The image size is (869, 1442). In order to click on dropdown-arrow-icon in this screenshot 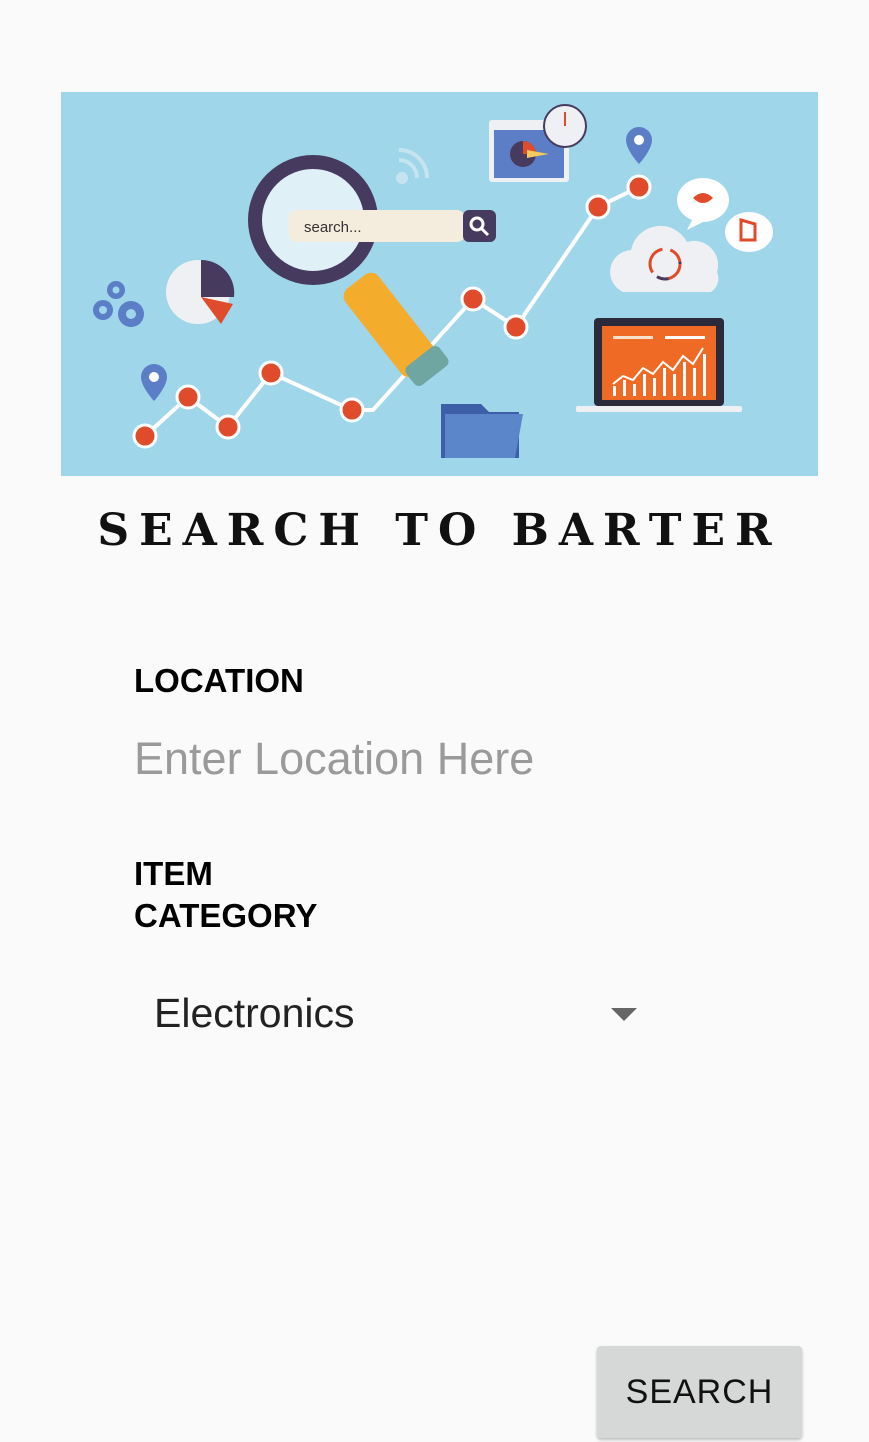, I will do `click(624, 1014)`.